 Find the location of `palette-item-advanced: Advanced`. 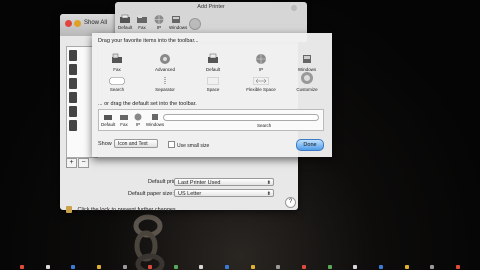

palette-item-advanced: Advanced is located at coordinates (165, 62).